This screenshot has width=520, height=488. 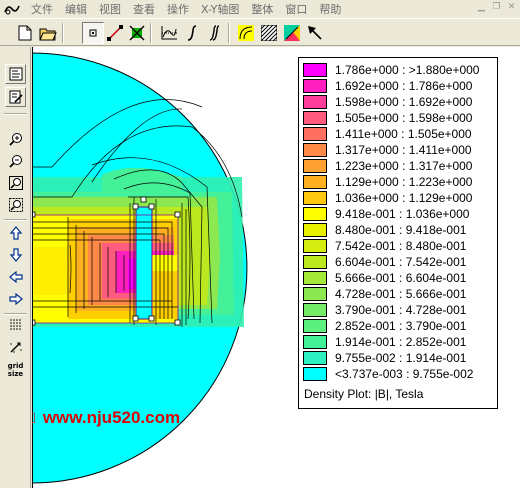 I want to click on legend-label: 6.604e-001 : 7.542e-001, so click(x=401, y=261).